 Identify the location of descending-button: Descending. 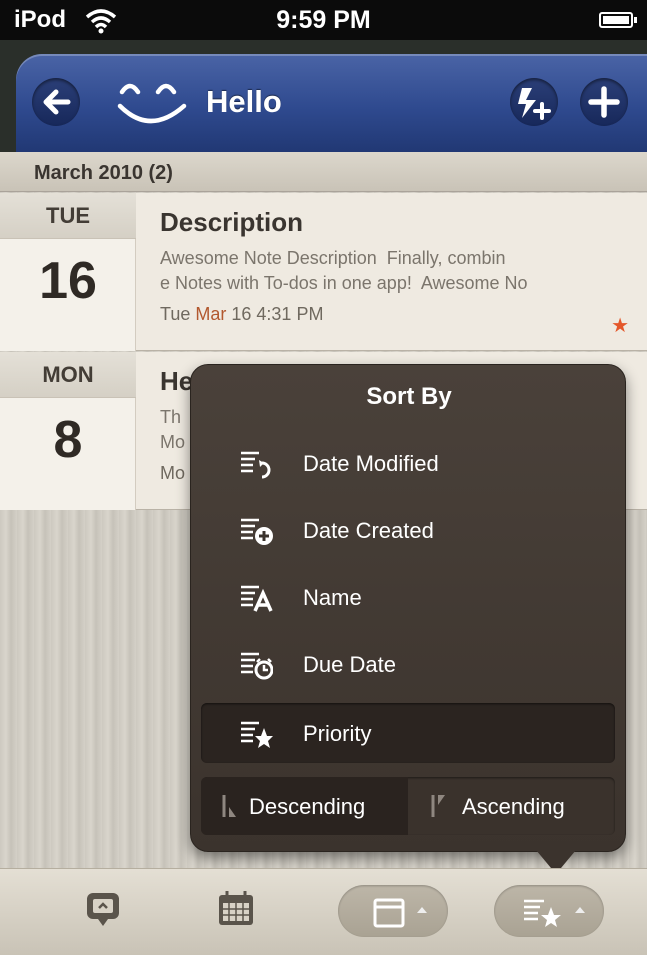
(304, 806).